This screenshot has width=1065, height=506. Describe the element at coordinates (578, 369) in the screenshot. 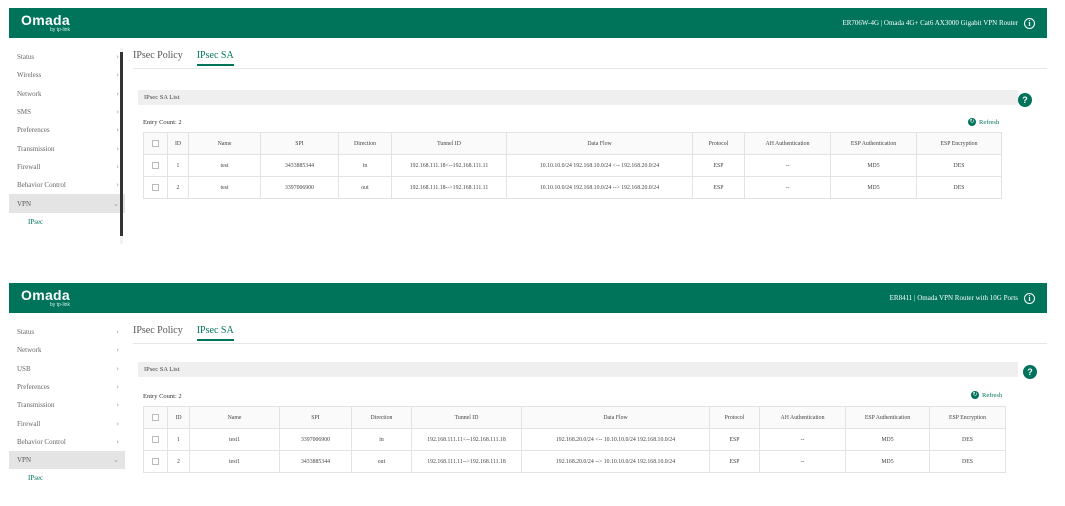

I see `section-title-bar: IPsec SA List` at that location.